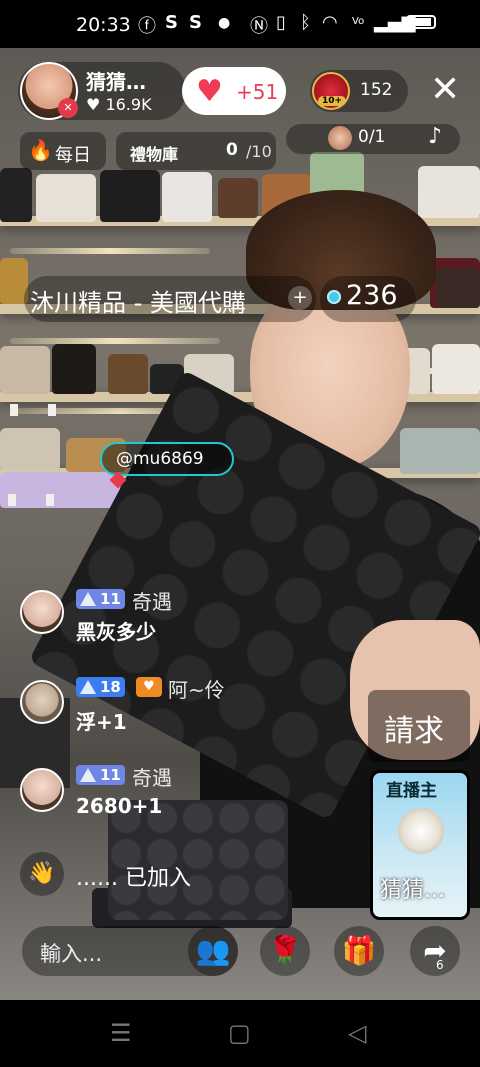  Describe the element at coordinates (116, 632) in the screenshot. I see `chat-message: 黑灰多少` at that location.